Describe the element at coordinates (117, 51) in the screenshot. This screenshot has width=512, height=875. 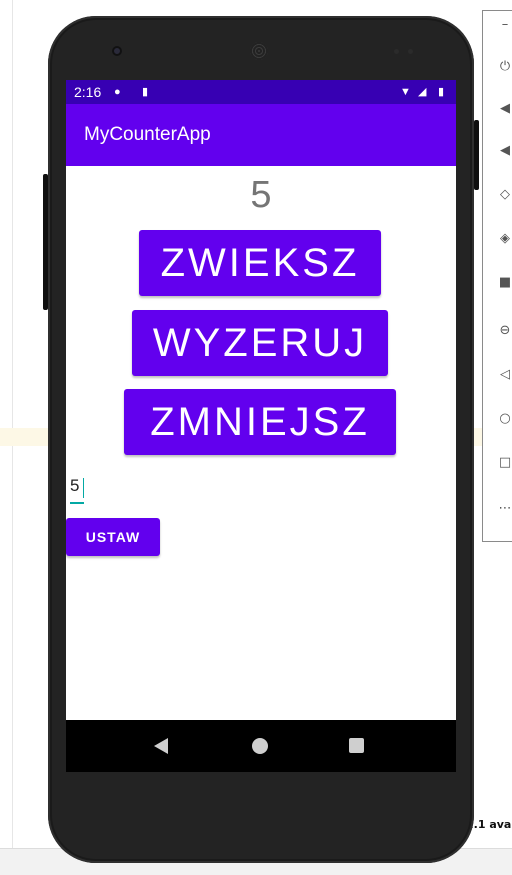
I see `front-camera` at that location.